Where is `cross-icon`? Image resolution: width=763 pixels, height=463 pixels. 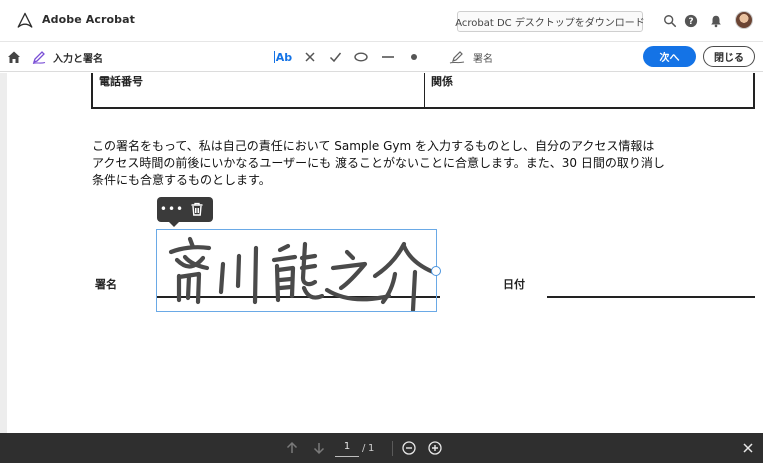
cross-icon is located at coordinates (310, 57).